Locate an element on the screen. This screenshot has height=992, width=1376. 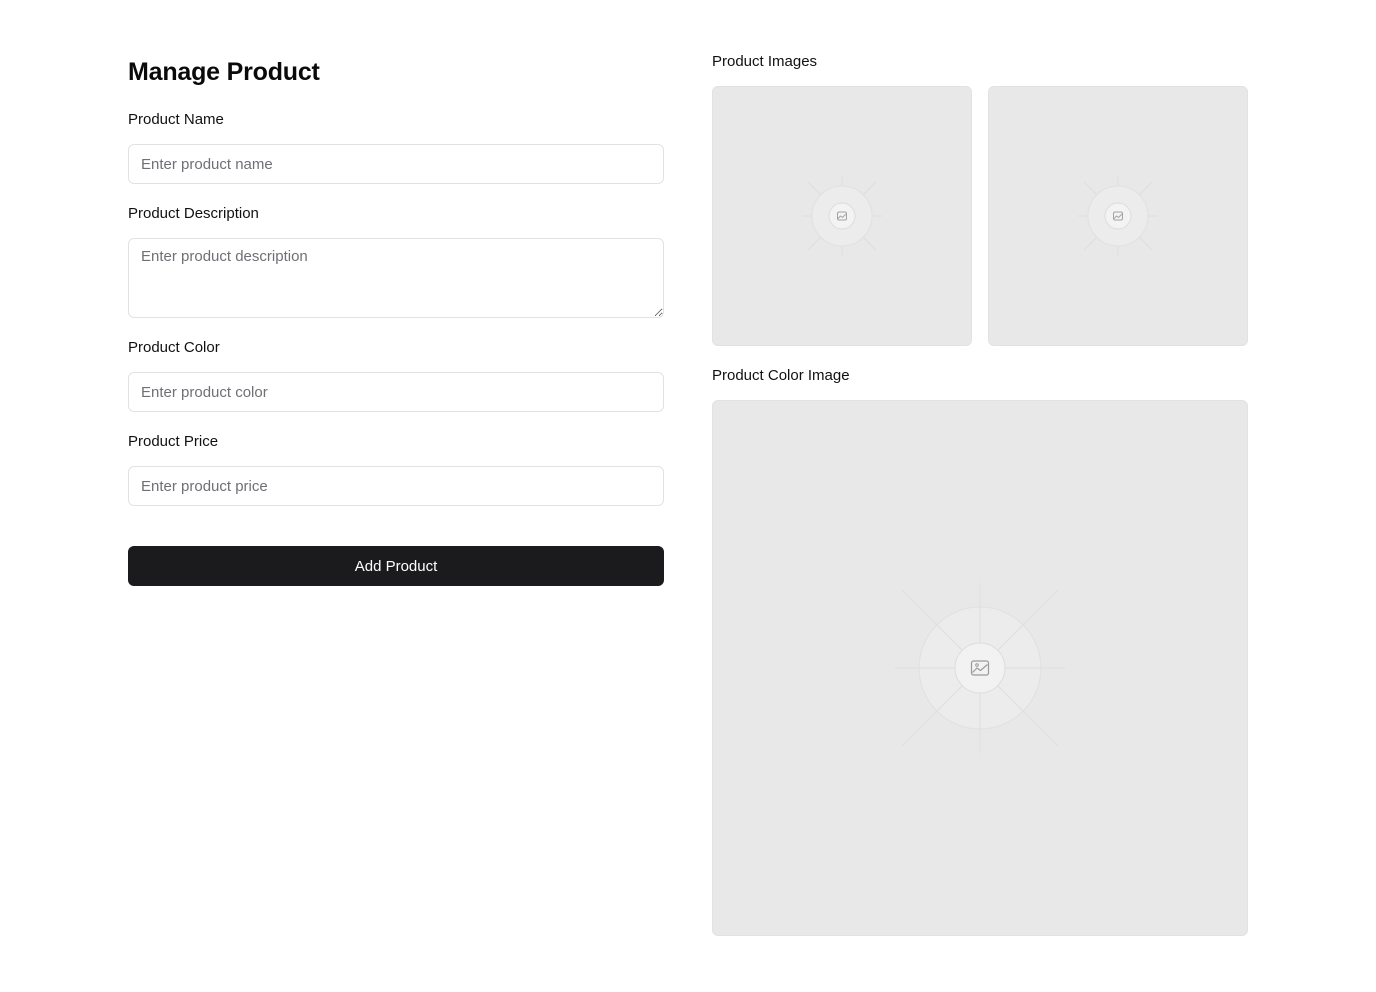
product-name-label: Product Name is located at coordinates (176, 119).